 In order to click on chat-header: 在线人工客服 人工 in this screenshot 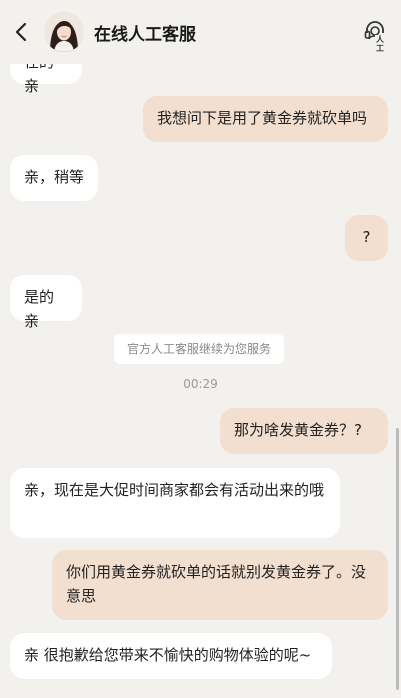, I will do `click(200, 32)`.